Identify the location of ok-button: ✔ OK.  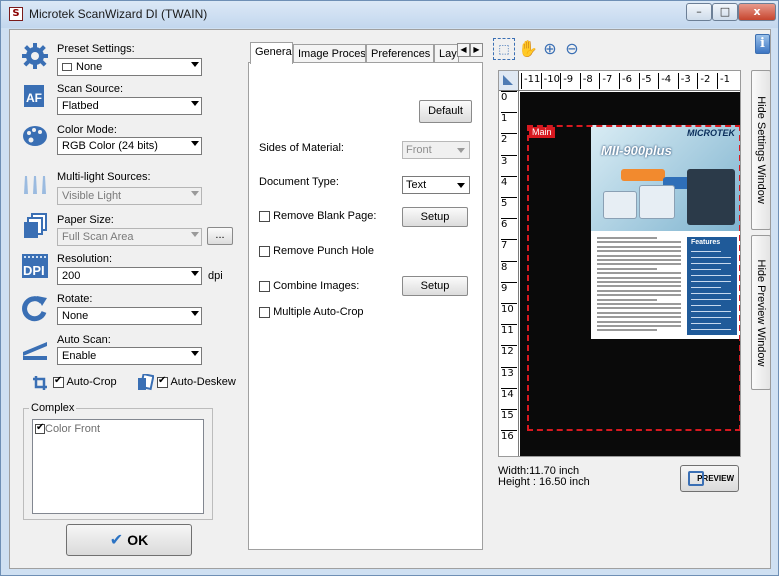
(129, 540).